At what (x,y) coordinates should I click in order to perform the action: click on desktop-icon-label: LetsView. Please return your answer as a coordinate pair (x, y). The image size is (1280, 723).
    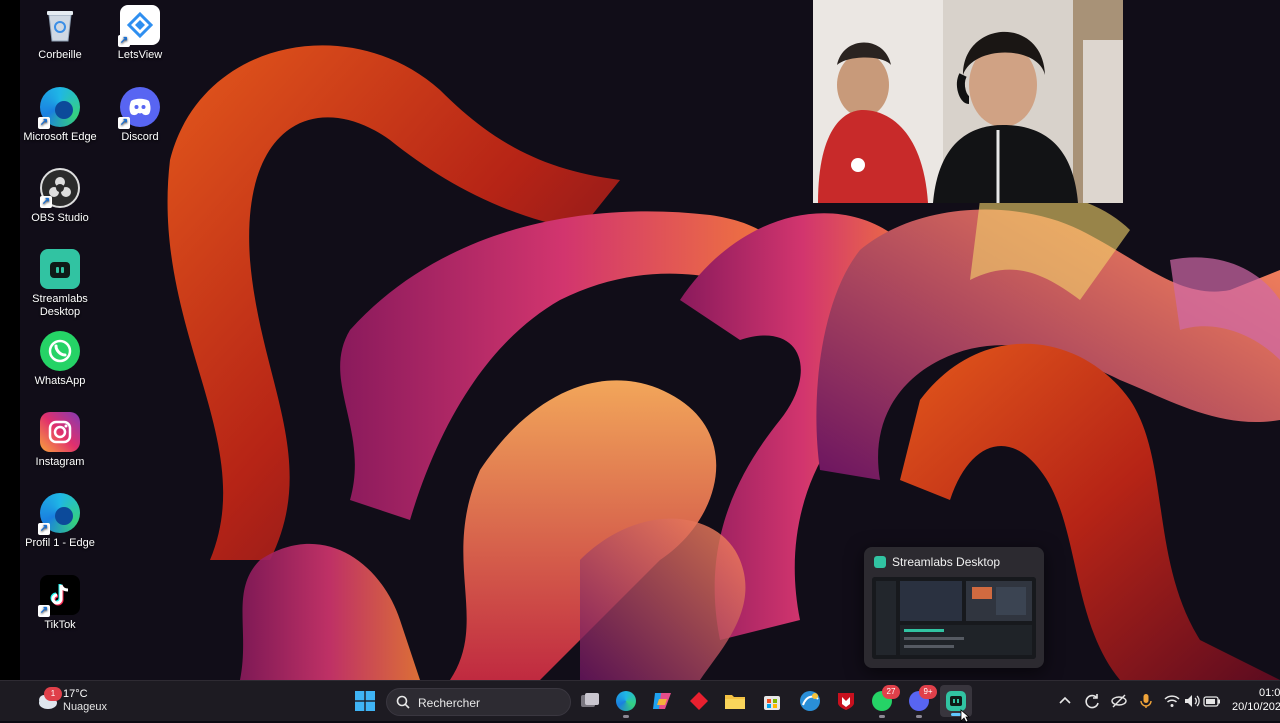
    Looking at the image, I should click on (140, 55).